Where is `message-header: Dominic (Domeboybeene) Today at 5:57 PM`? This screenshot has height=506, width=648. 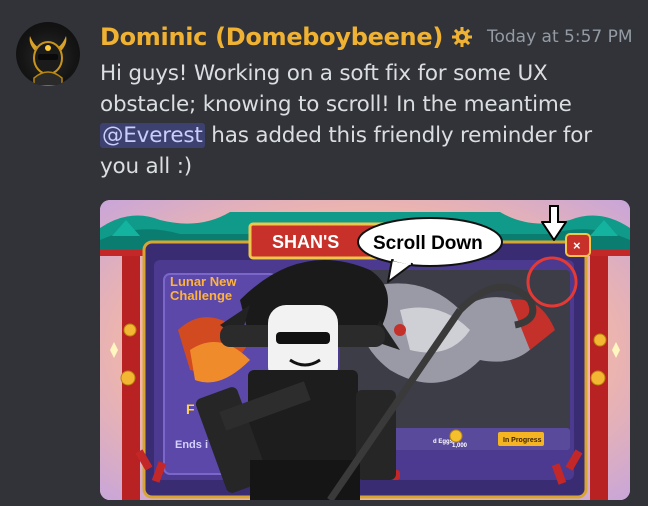 message-header: Dominic (Domeboybeene) Today at 5:57 PM is located at coordinates (366, 37).